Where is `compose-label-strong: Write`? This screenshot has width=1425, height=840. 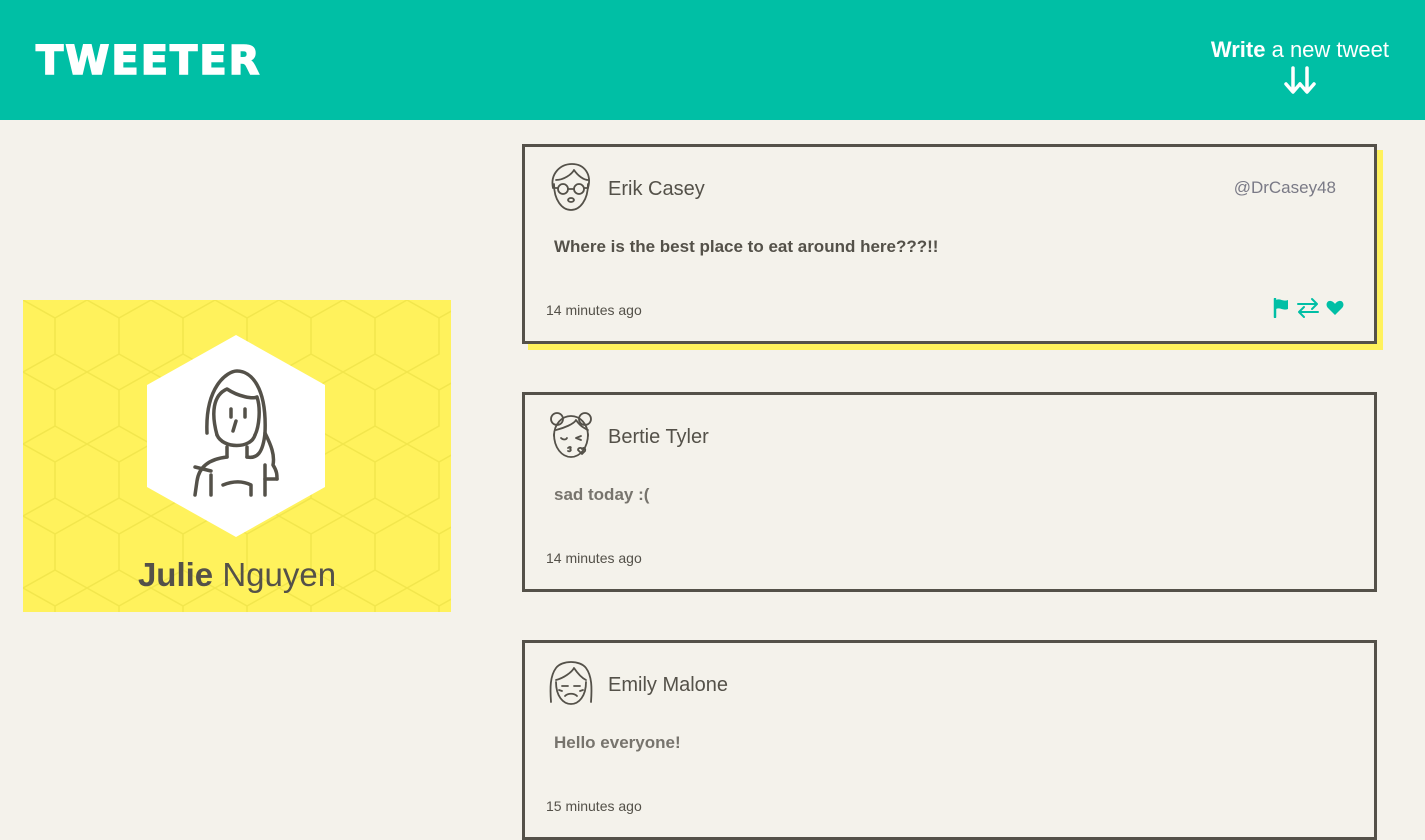
compose-label-strong: Write is located at coordinates (1238, 49).